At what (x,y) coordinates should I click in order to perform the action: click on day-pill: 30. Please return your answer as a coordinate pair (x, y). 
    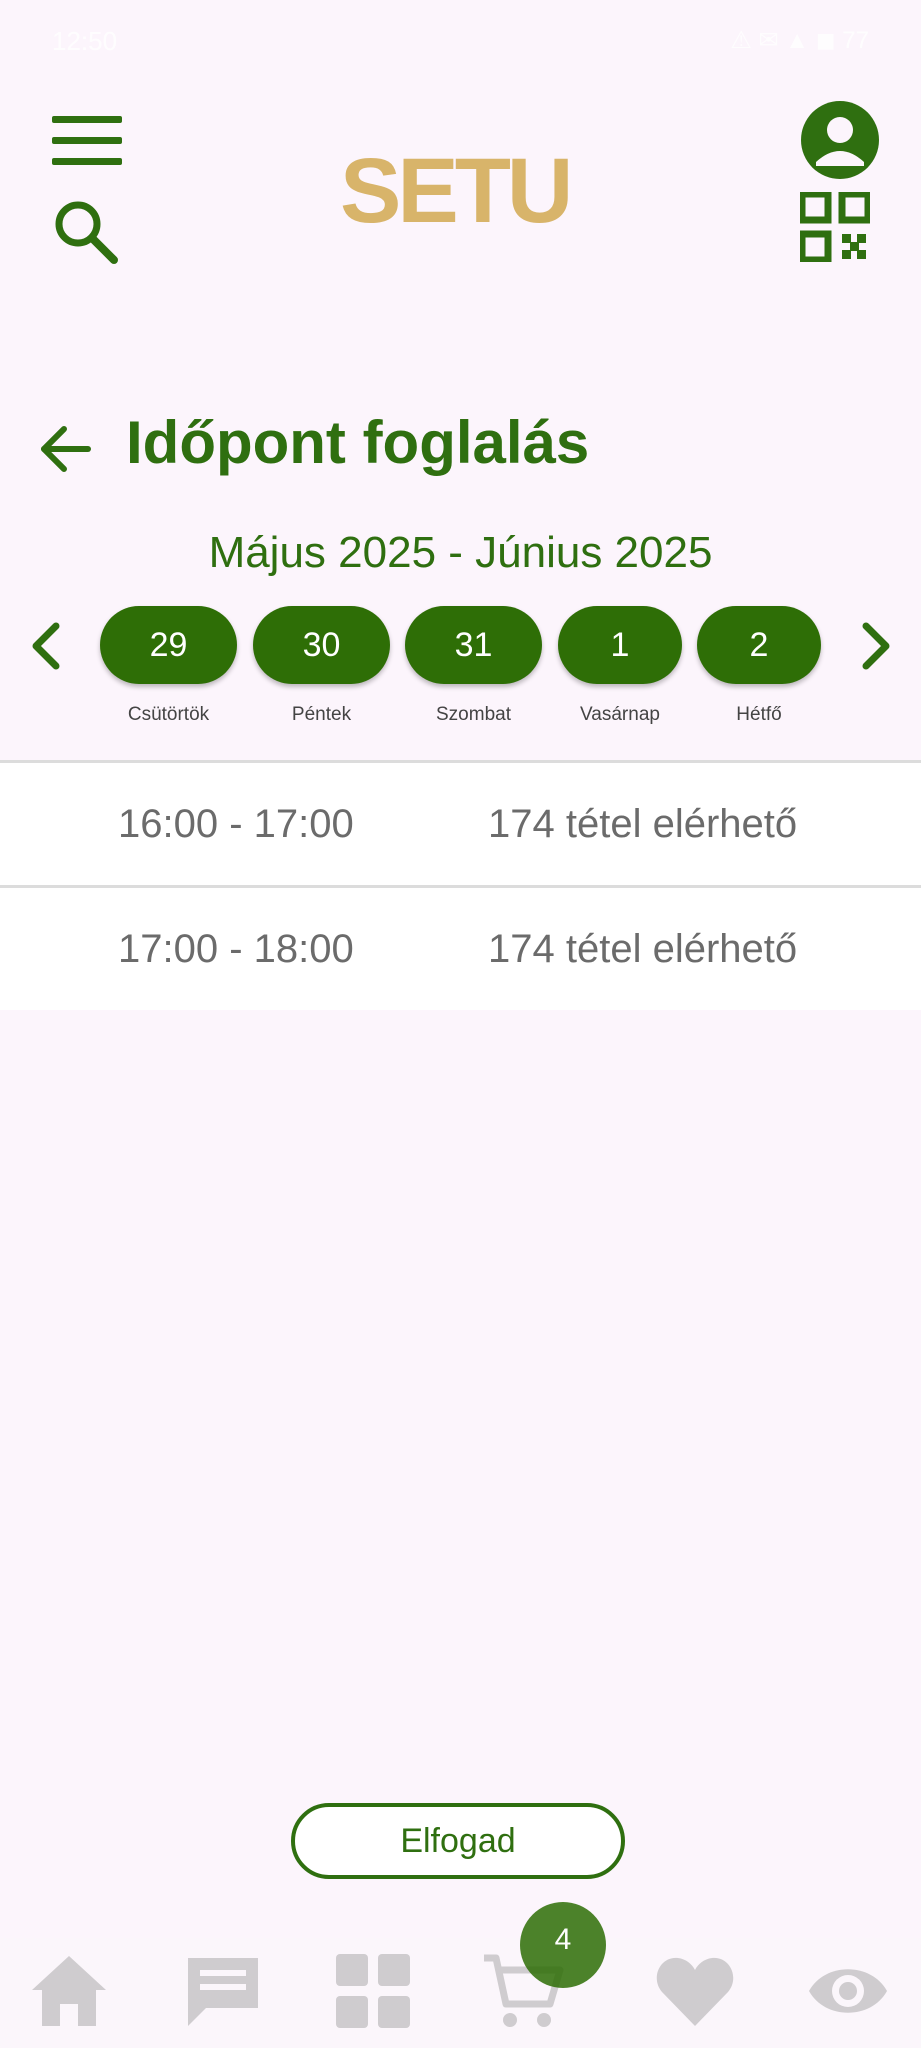
    Looking at the image, I should click on (321, 645).